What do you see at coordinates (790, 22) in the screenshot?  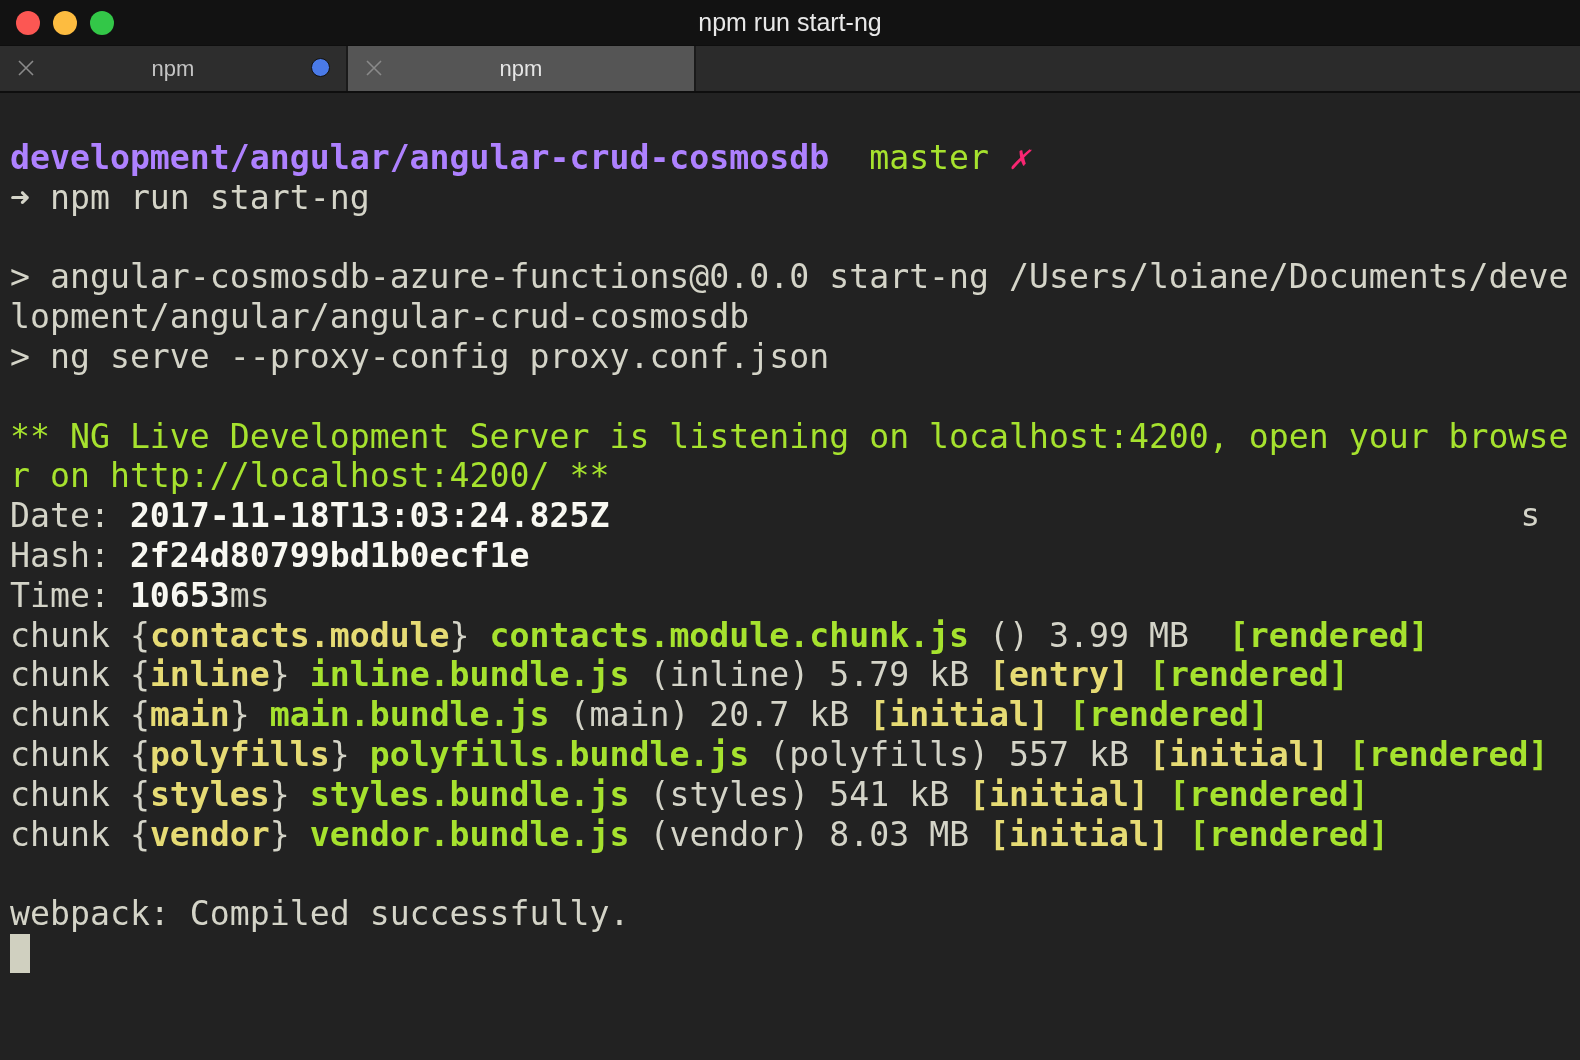 I see `window-title: npm run start-ng` at bounding box center [790, 22].